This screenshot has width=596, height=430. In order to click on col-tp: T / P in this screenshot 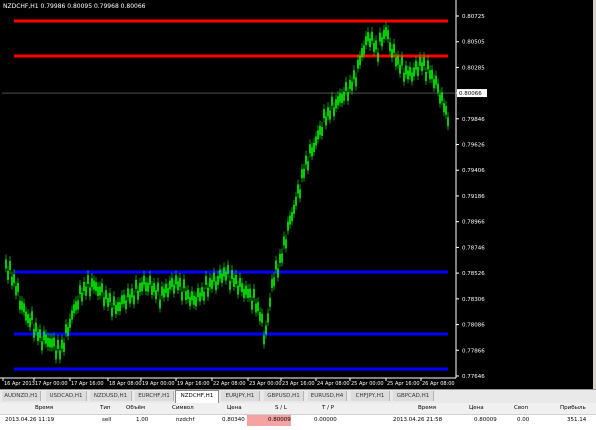, I will do `click(328, 408)`.